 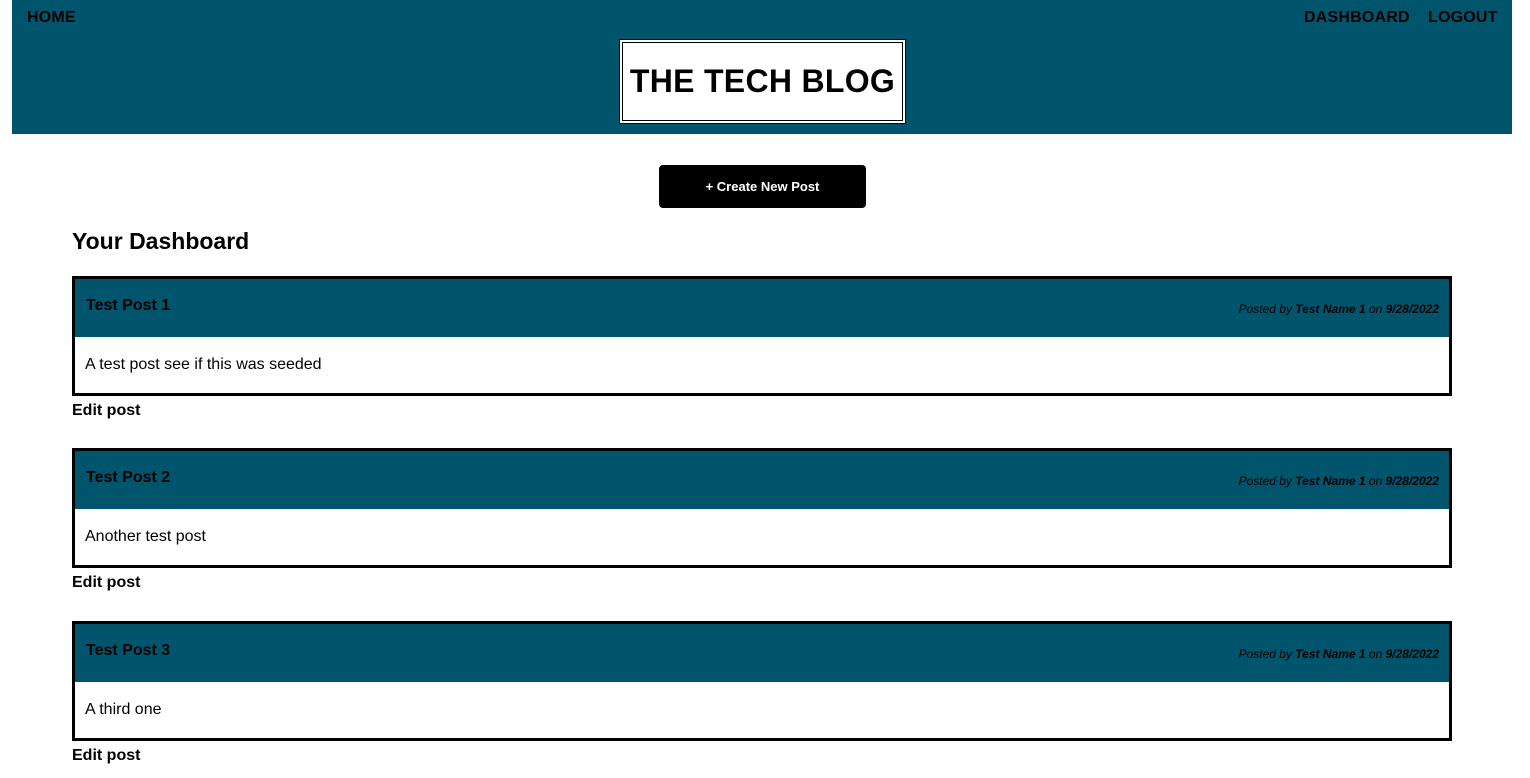 What do you see at coordinates (161, 241) in the screenshot?
I see `page-title: Your Dashboard` at bounding box center [161, 241].